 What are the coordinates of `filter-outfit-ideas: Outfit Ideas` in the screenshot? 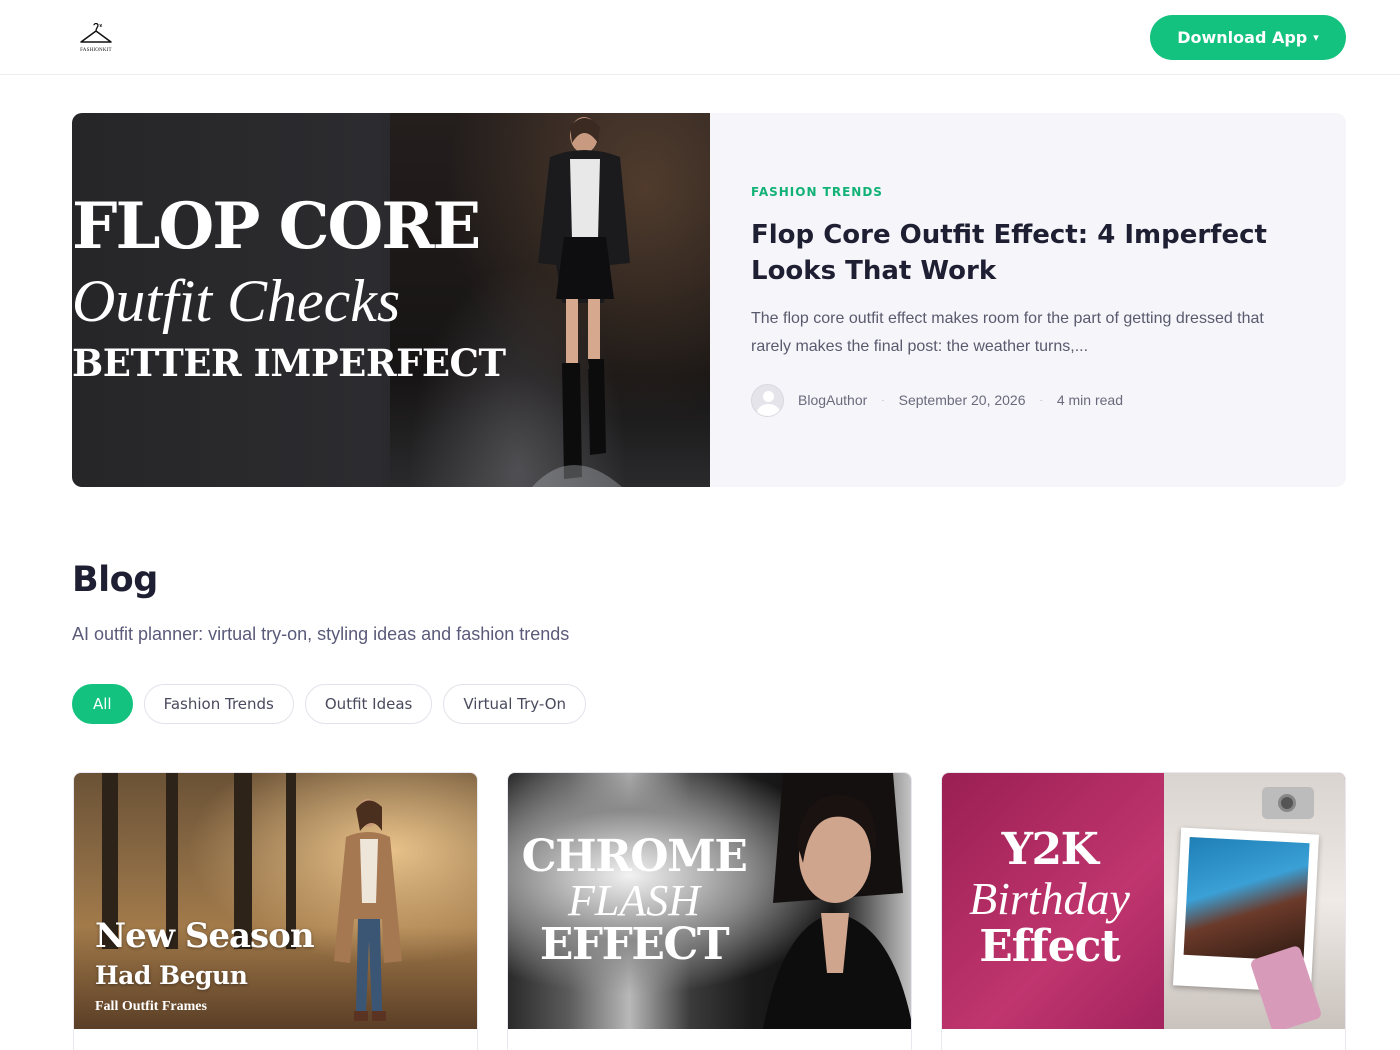 It's located at (368, 704).